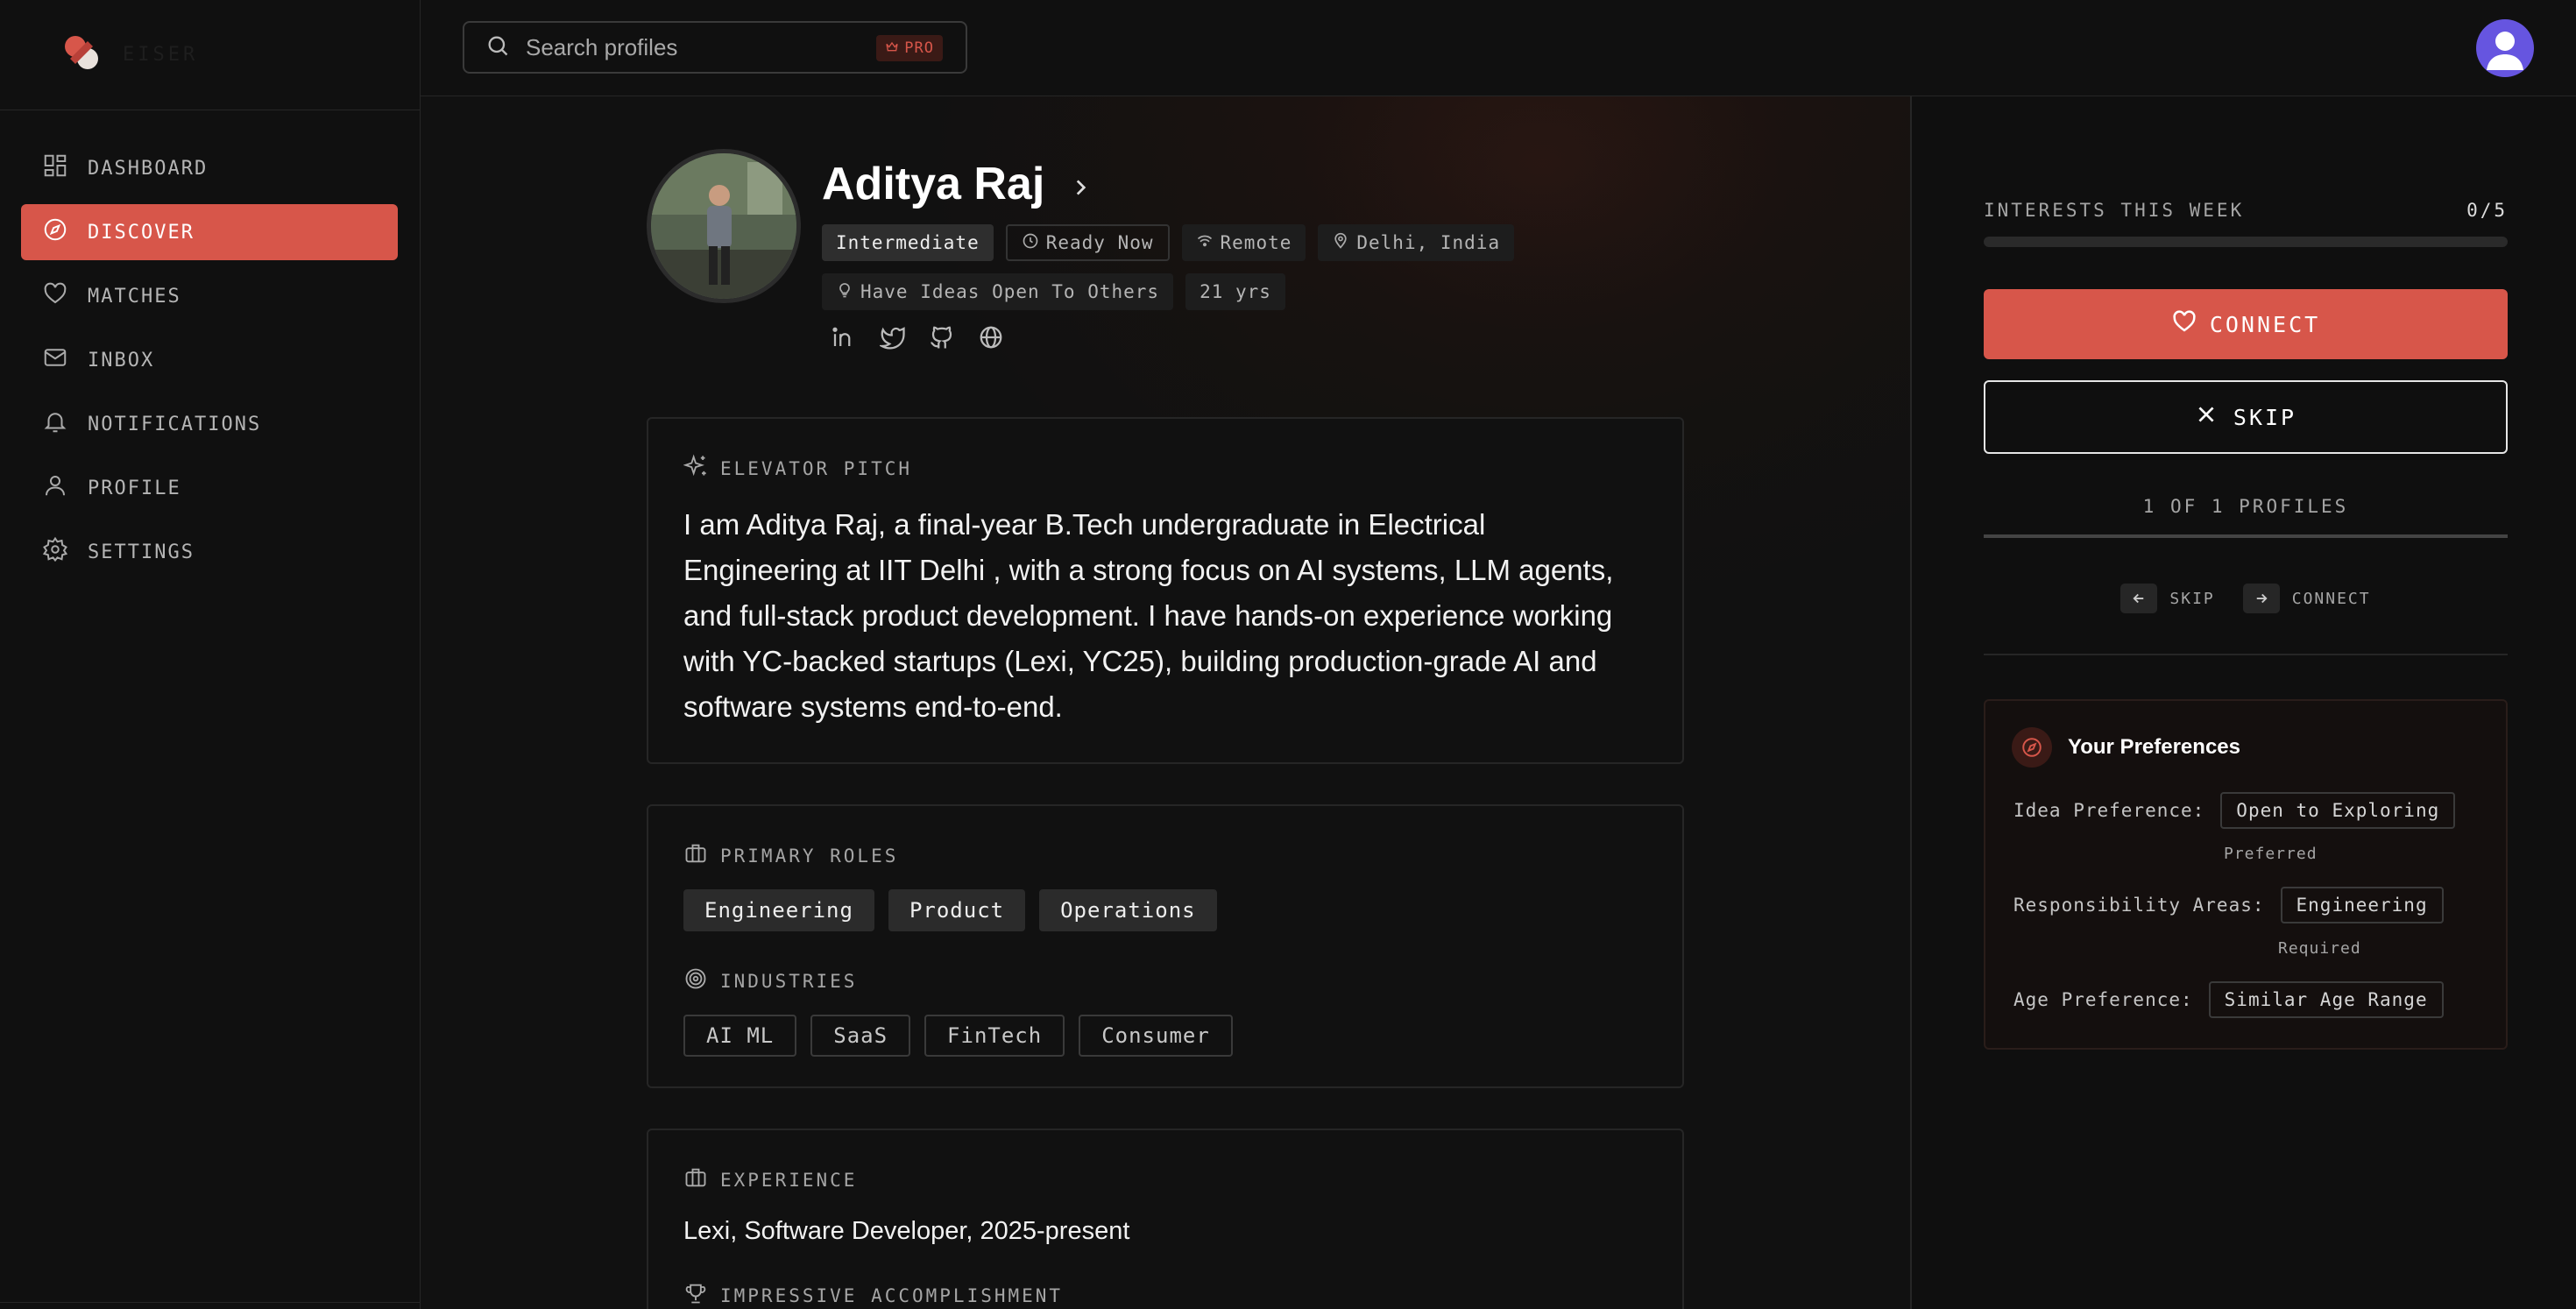 This screenshot has height=1309, width=2576. I want to click on wifi-icon, so click(1205, 243).